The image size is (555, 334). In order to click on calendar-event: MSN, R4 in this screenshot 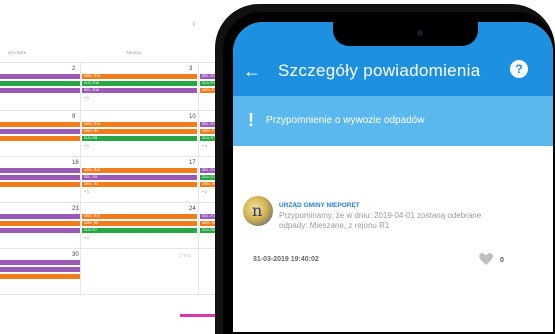, I will do `click(139, 184)`.